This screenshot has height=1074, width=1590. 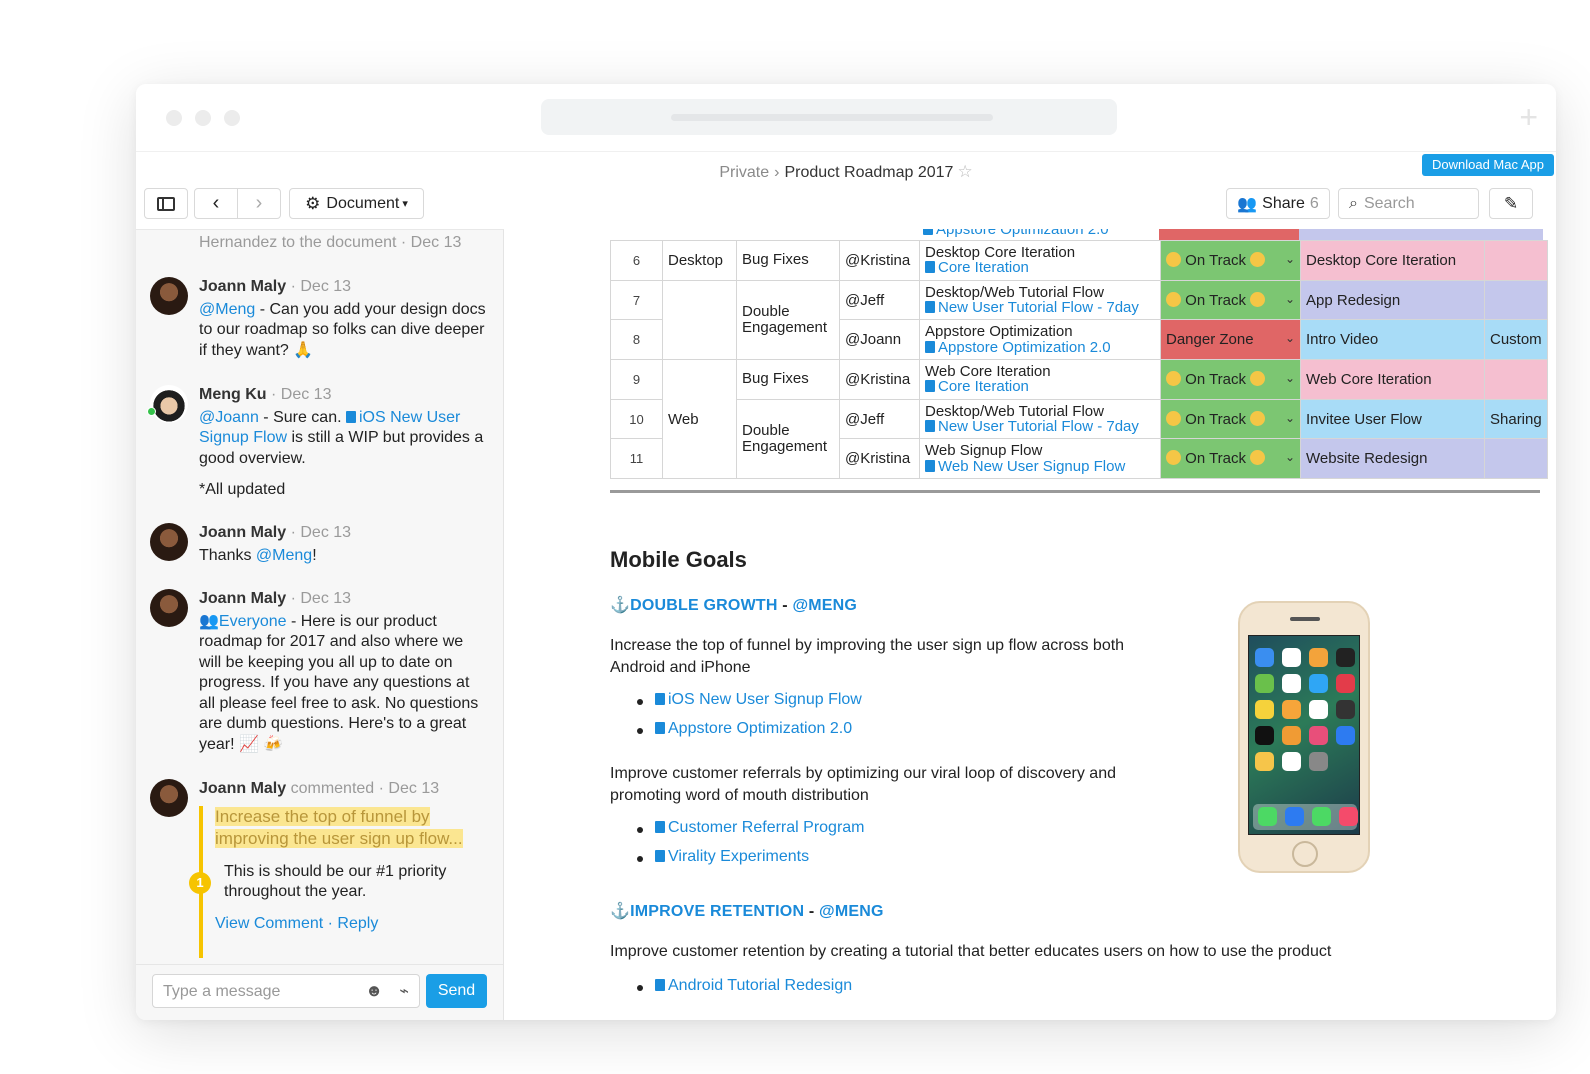 What do you see at coordinates (233, 394) in the screenshot?
I see `author-name: Meng Ku` at bounding box center [233, 394].